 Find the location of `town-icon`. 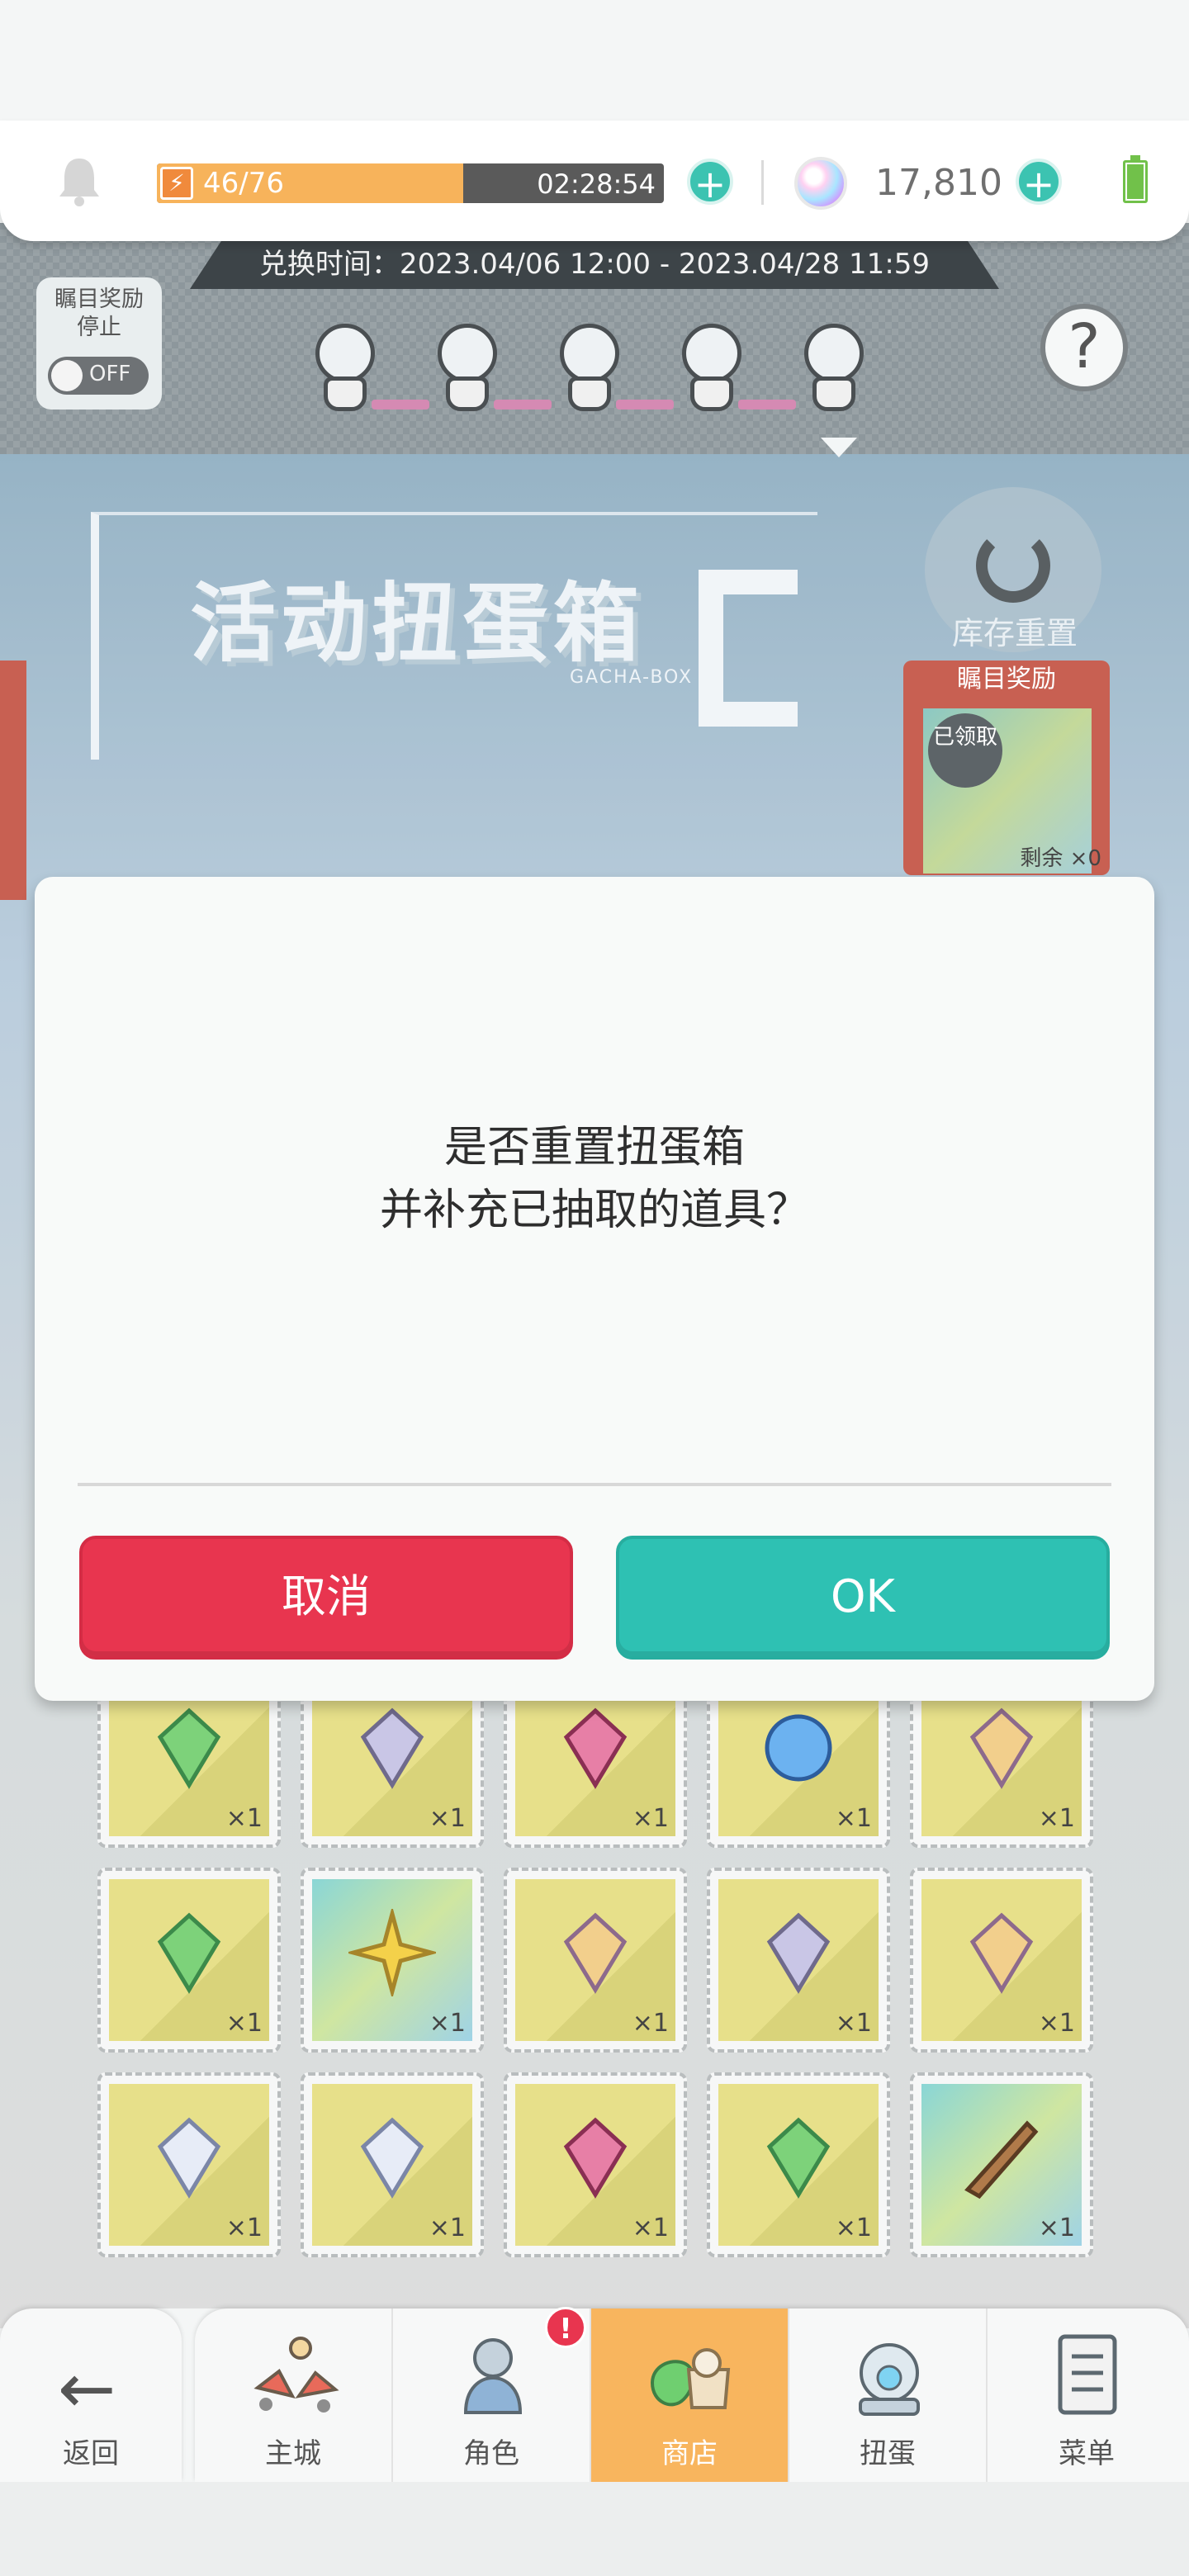

town-icon is located at coordinates (296, 2375).